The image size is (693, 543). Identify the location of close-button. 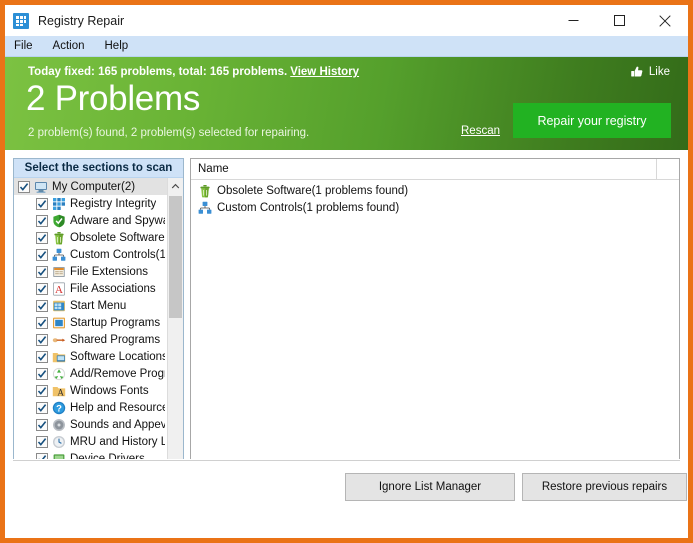
(665, 20).